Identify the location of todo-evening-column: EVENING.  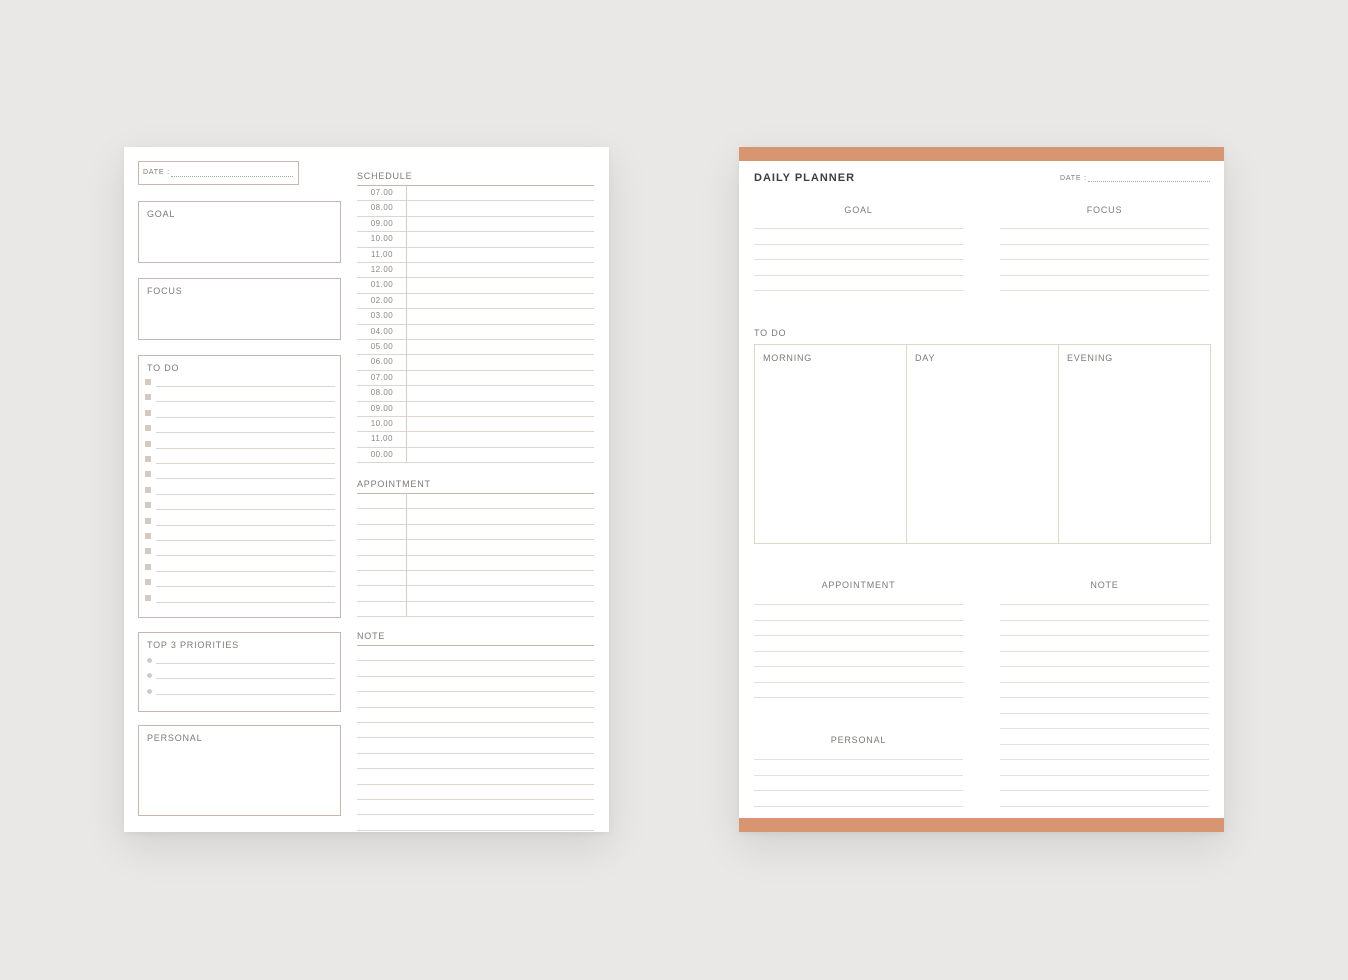
(1134, 444).